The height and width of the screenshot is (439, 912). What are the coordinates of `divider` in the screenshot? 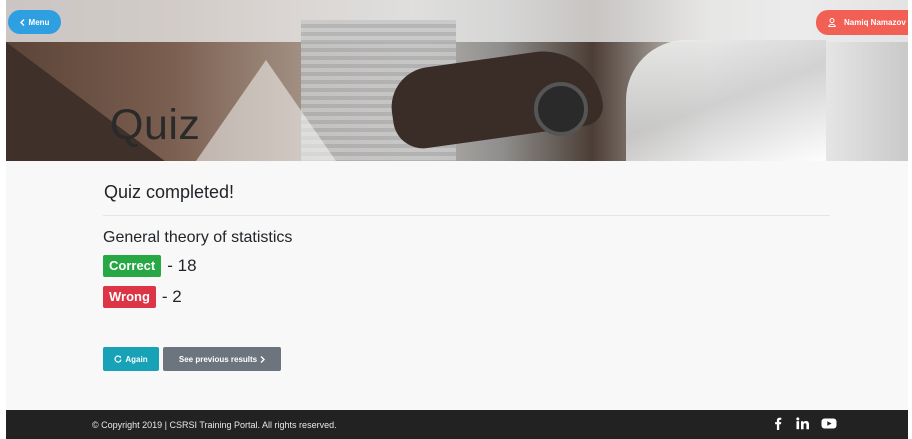 It's located at (466, 215).